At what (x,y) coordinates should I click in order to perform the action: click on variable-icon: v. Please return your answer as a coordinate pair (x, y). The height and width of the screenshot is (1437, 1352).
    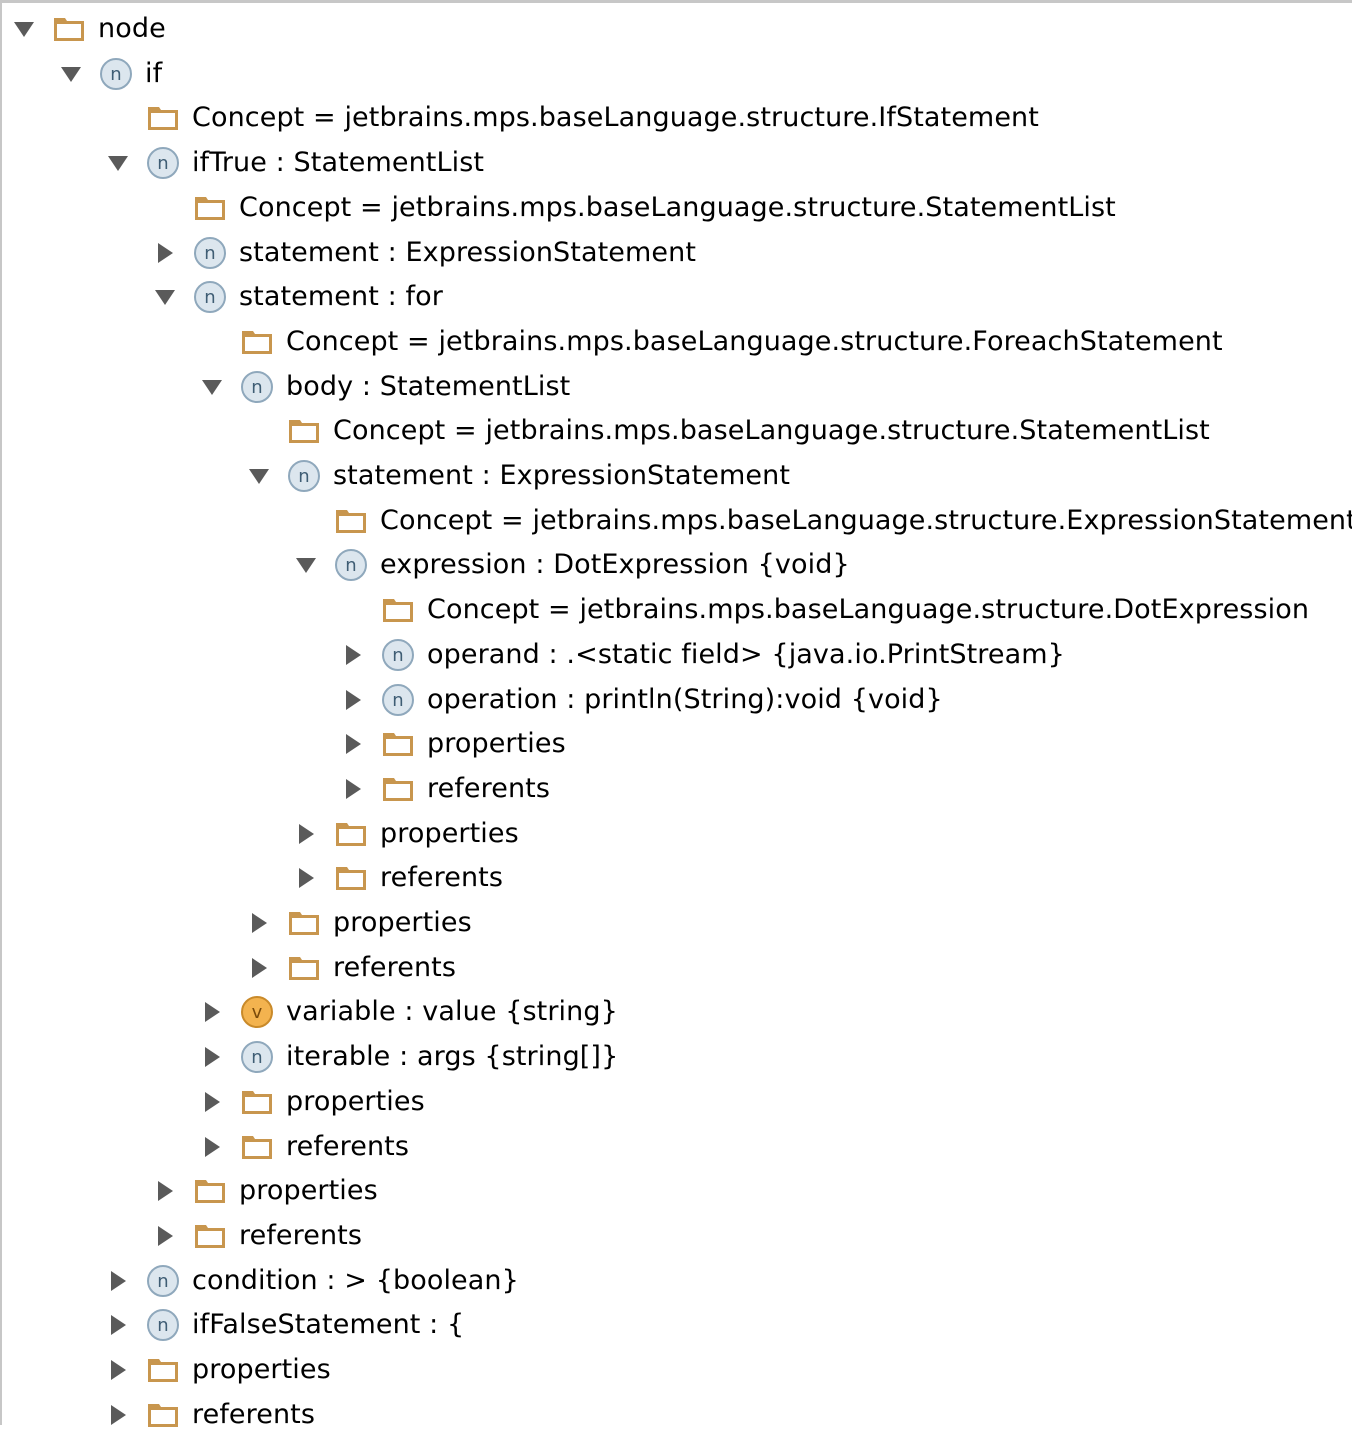
    Looking at the image, I should click on (257, 1012).